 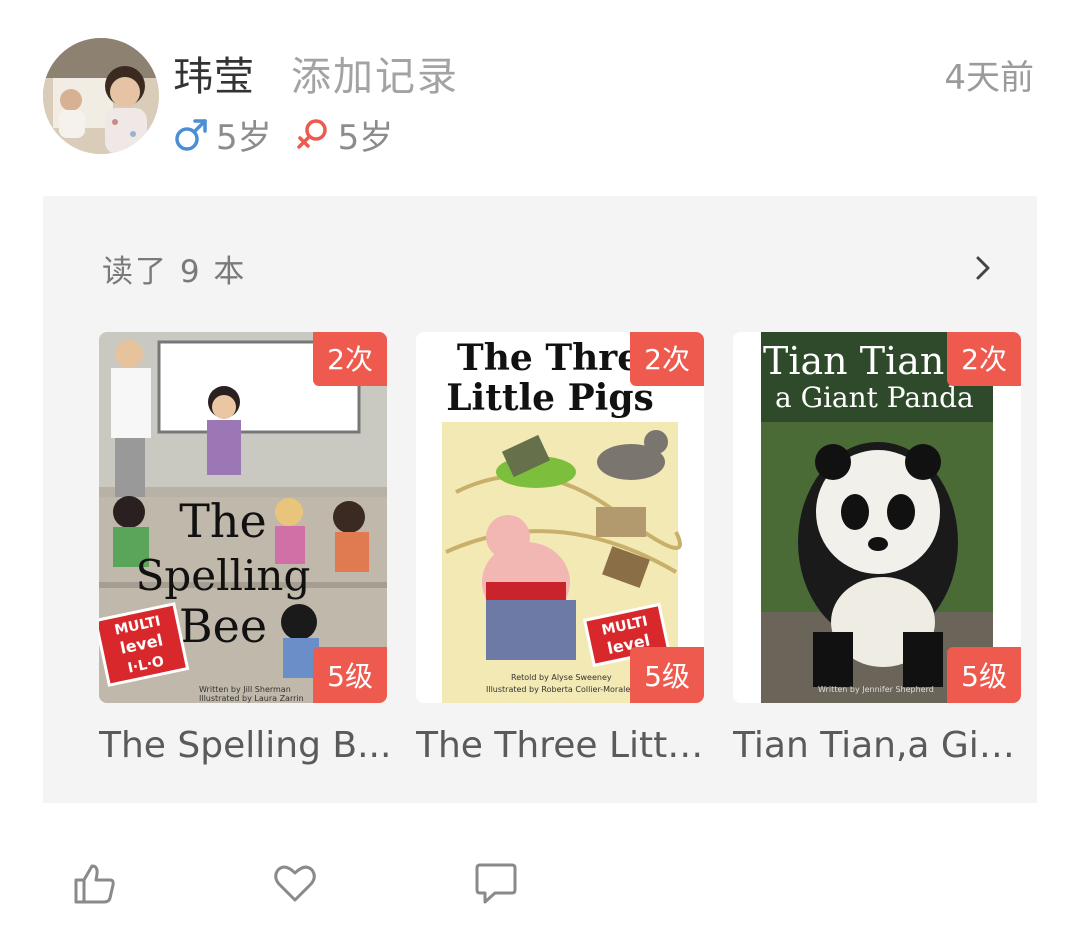 I want to click on child-male: 5岁, so click(x=222, y=134).